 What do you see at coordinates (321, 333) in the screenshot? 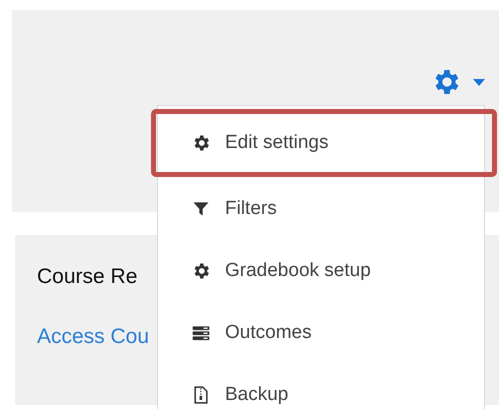
I see `menu-item: Outcomes` at bounding box center [321, 333].